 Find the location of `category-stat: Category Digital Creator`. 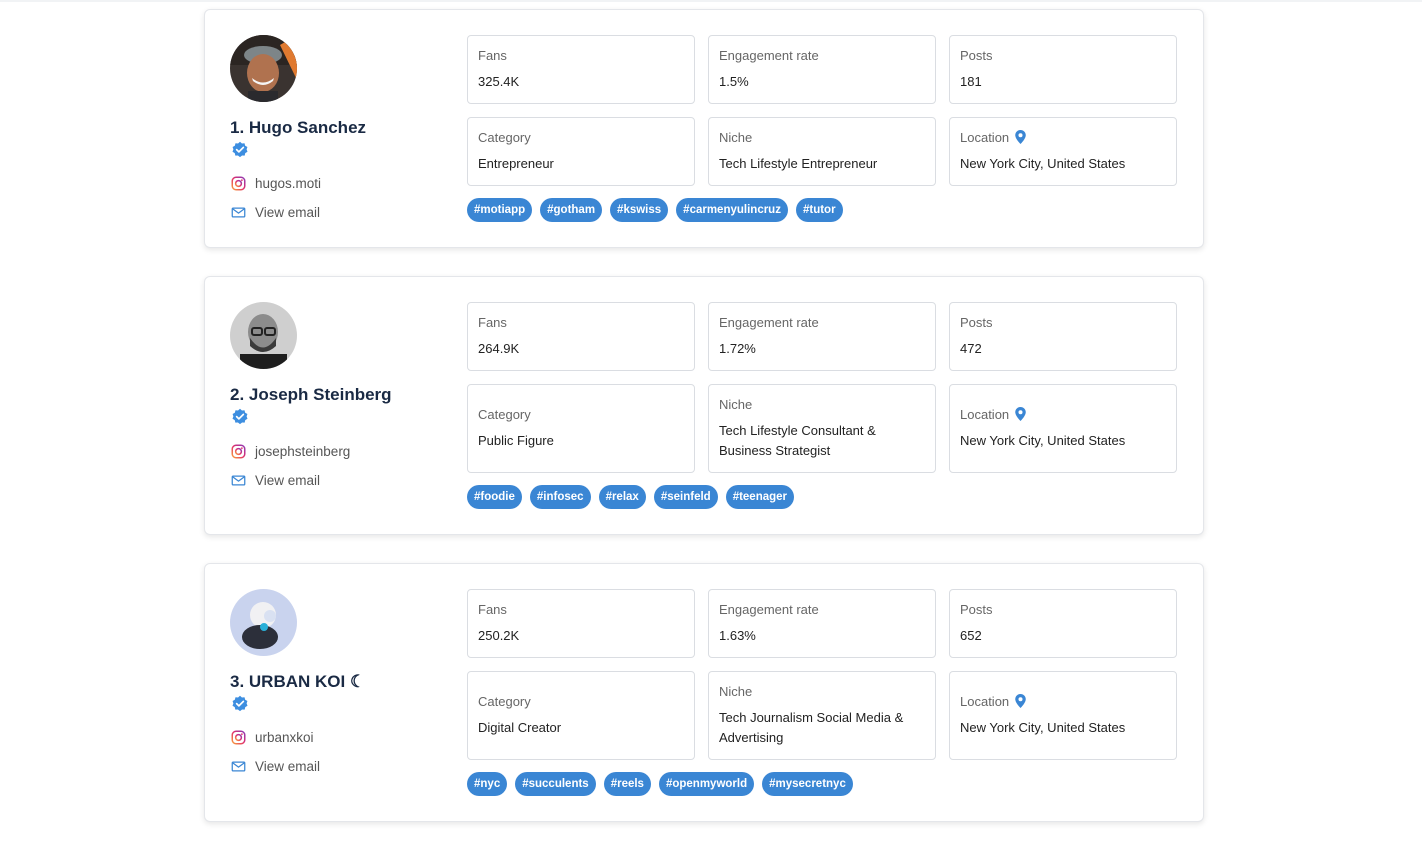

category-stat: Category Digital Creator is located at coordinates (581, 715).